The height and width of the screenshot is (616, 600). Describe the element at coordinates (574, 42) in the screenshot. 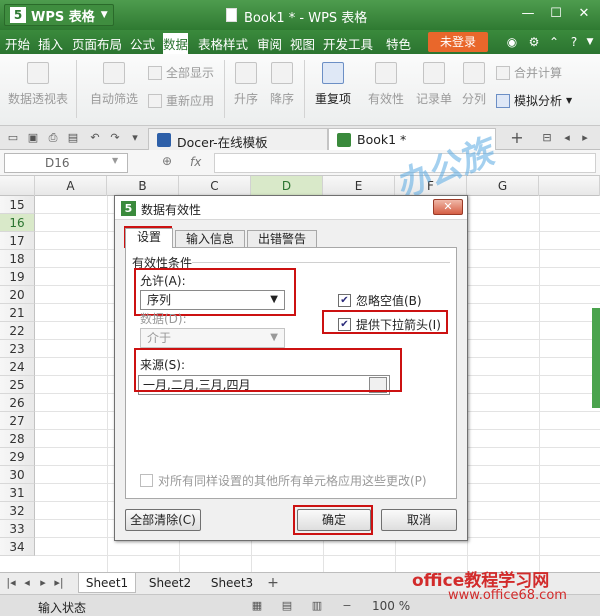

I see `help-icon: ?` at that location.